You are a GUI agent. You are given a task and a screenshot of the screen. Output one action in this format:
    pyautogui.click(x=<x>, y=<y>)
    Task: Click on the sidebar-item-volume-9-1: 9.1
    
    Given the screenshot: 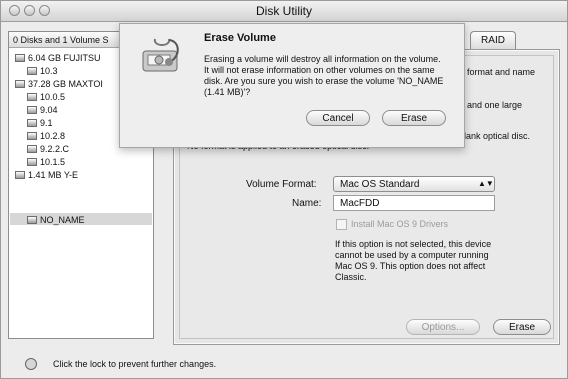 What is the action you would take?
    pyautogui.click(x=40, y=123)
    